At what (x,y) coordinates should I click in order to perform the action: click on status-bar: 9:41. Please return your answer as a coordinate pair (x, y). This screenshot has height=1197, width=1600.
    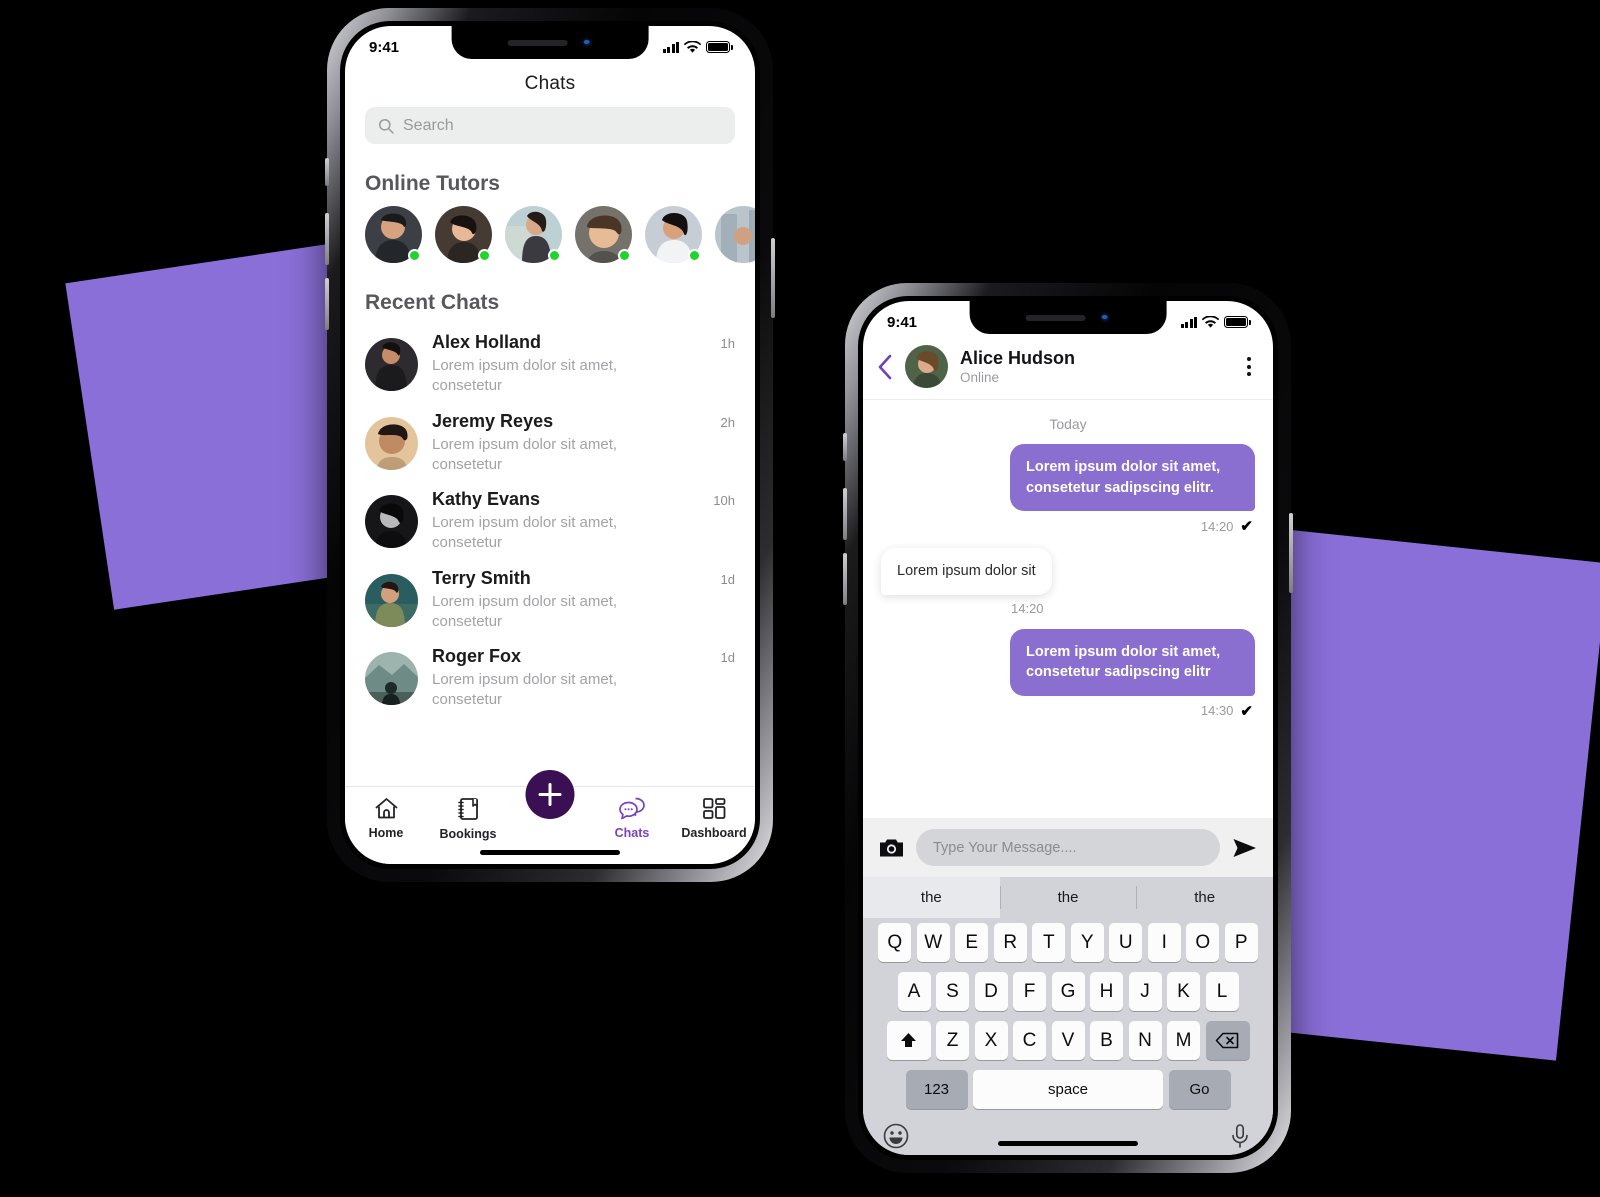
    Looking at the image, I should click on (550, 45).